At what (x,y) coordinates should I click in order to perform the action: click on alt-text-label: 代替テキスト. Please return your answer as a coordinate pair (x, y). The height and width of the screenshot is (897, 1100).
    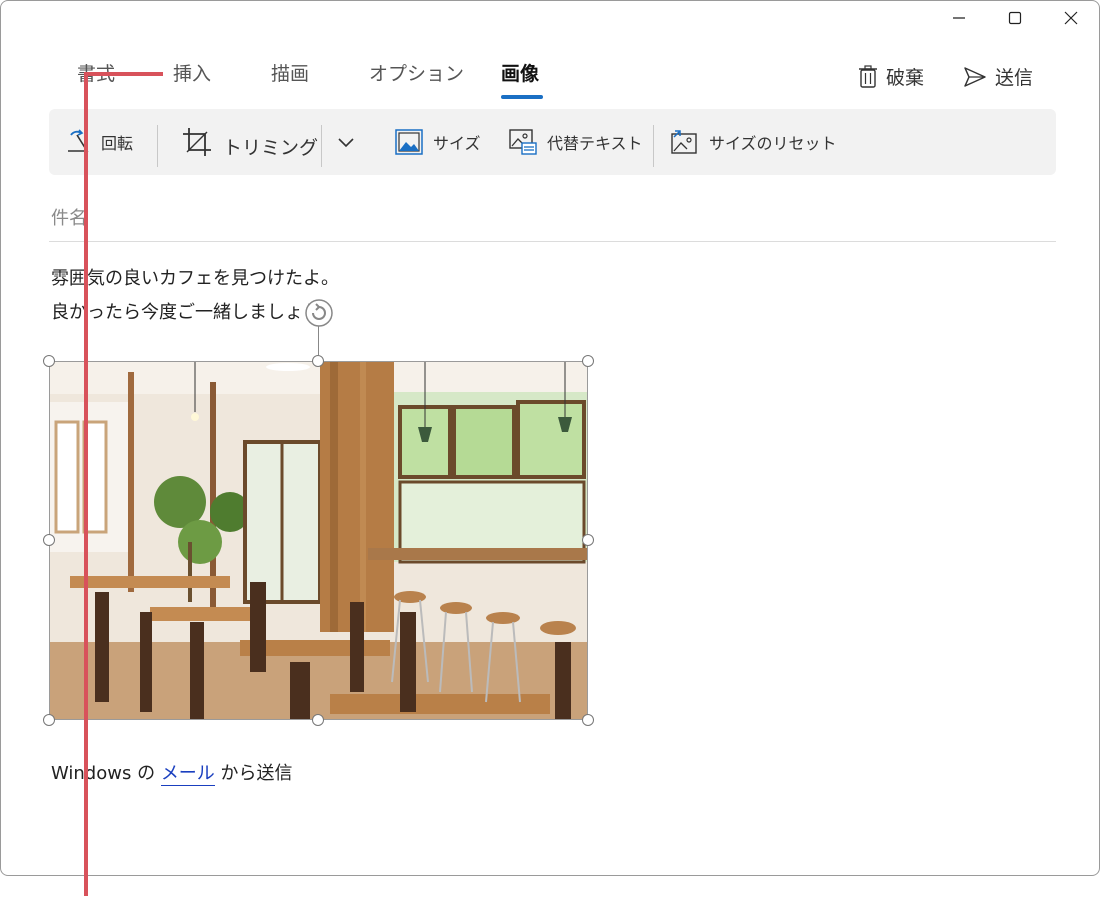
    Looking at the image, I should click on (595, 143).